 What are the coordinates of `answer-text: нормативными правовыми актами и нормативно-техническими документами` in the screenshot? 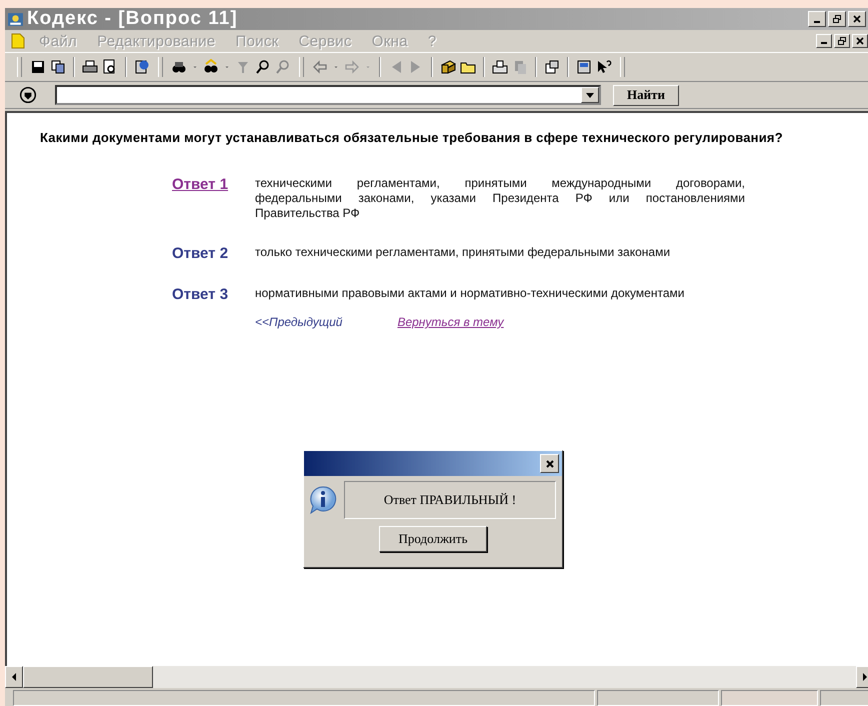 It's located at (470, 294).